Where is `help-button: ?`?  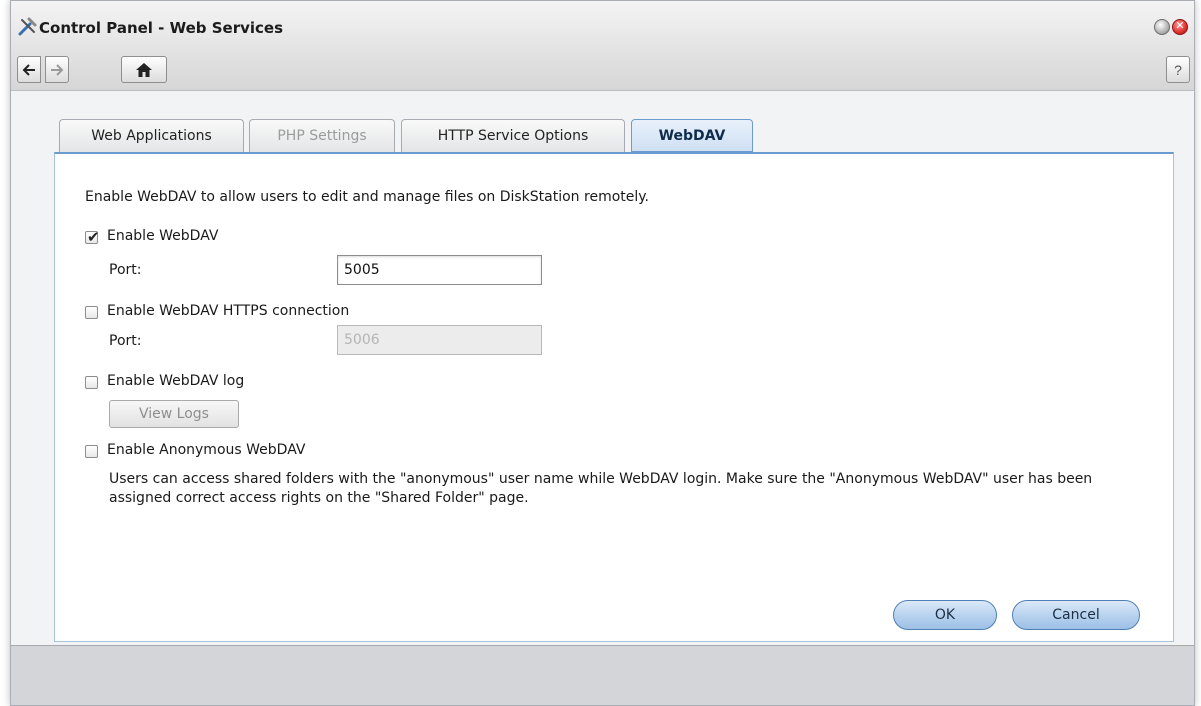
help-button: ? is located at coordinates (1178, 69).